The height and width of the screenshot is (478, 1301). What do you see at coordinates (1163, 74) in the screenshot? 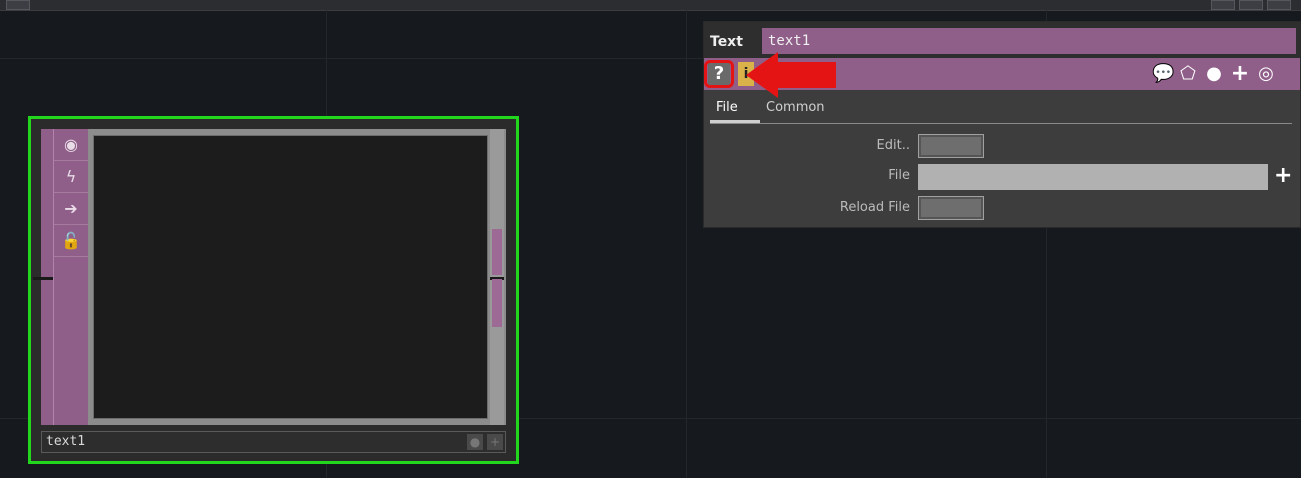
I see `comment-icon: 💬` at bounding box center [1163, 74].